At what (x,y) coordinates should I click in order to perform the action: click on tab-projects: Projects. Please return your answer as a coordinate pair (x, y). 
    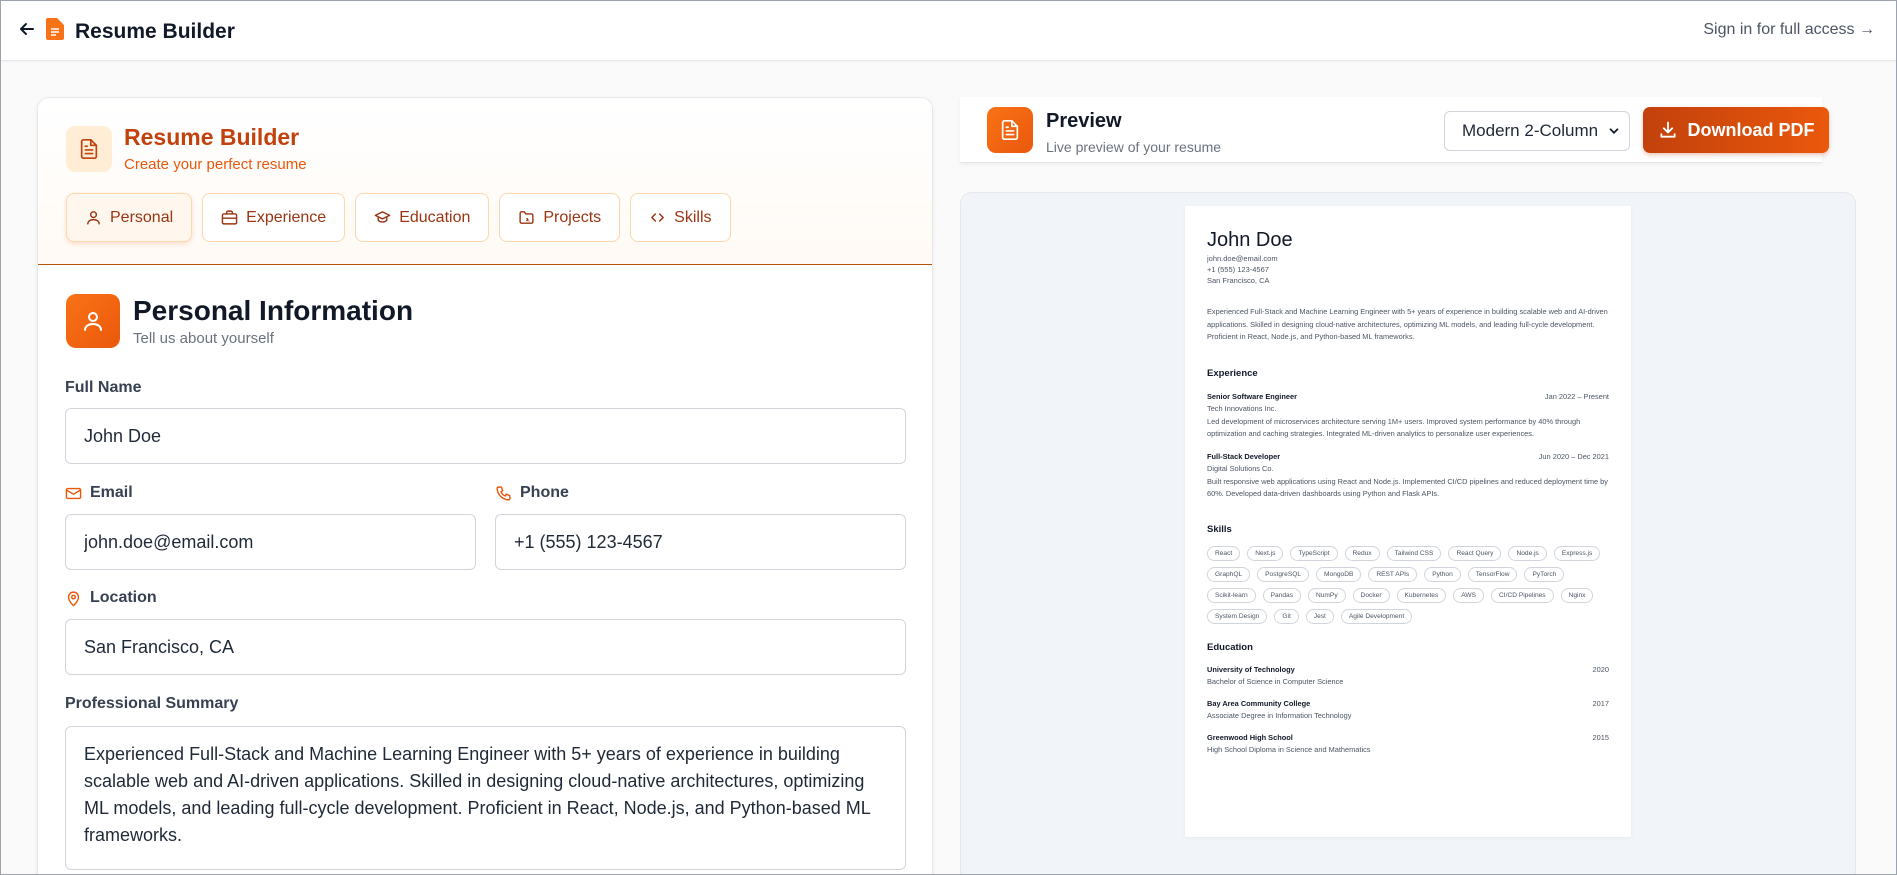
    Looking at the image, I should click on (560, 217).